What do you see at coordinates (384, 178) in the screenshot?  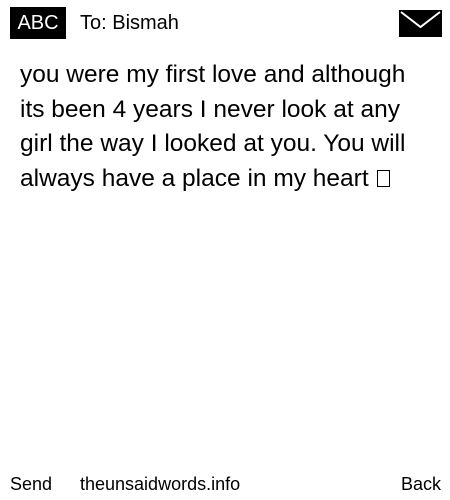 I see `missing-emoji-glyph` at bounding box center [384, 178].